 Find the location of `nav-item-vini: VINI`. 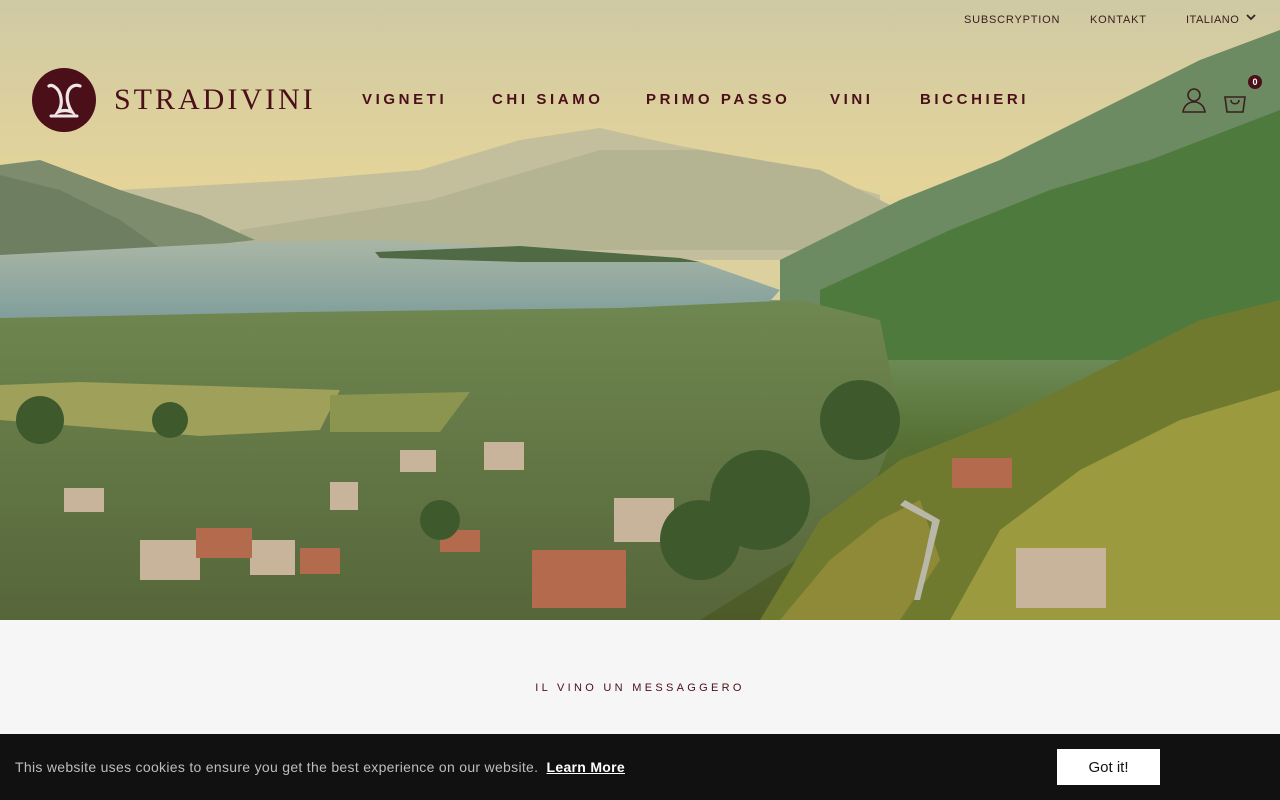

nav-item-vini: VINI is located at coordinates (852, 99).